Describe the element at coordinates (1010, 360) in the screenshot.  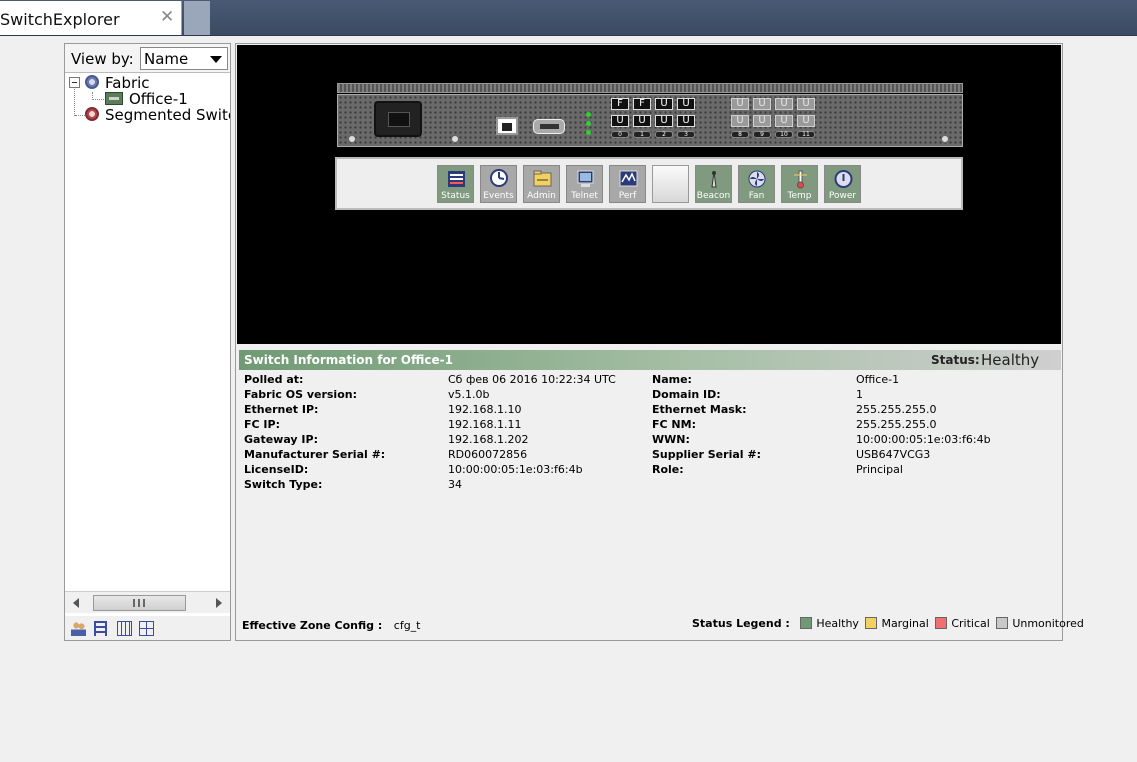
I see `status-value: Healthy` at that location.